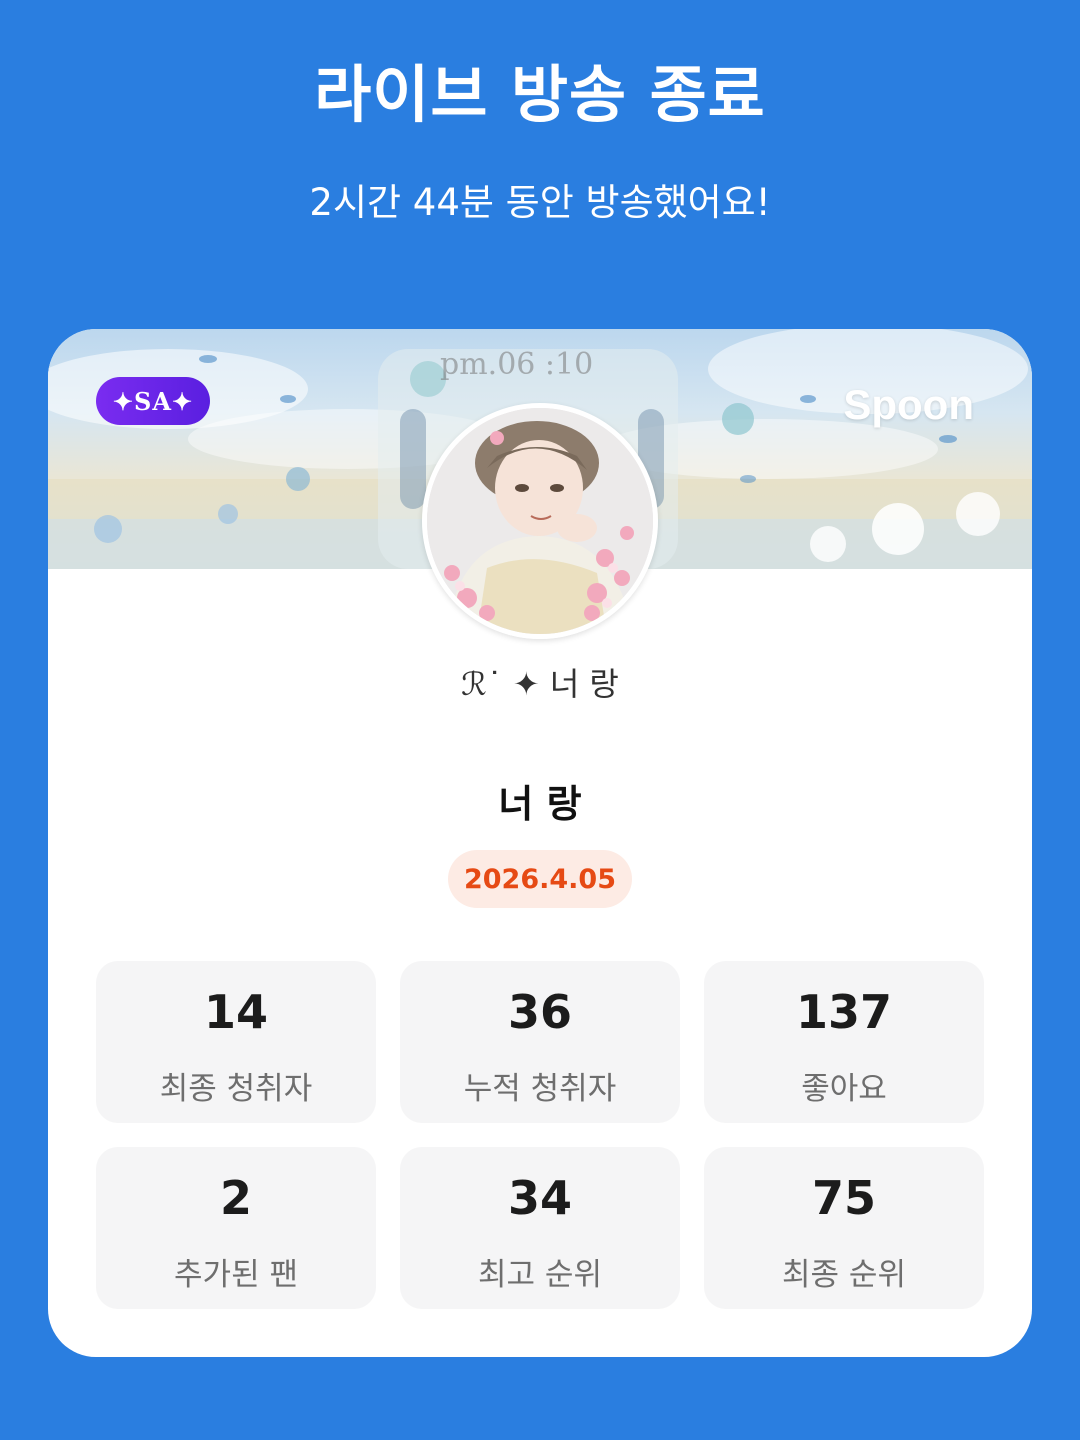 The width and height of the screenshot is (1080, 1440). What do you see at coordinates (540, 879) in the screenshot?
I see `broadcast-date-badge: 2026.4.05` at bounding box center [540, 879].